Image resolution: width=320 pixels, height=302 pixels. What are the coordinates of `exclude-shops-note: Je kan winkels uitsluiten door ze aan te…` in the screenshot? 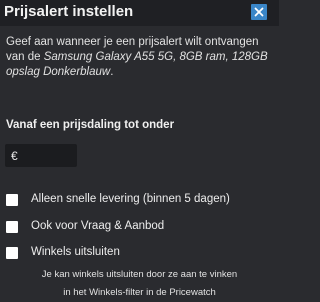 It's located at (139, 284).